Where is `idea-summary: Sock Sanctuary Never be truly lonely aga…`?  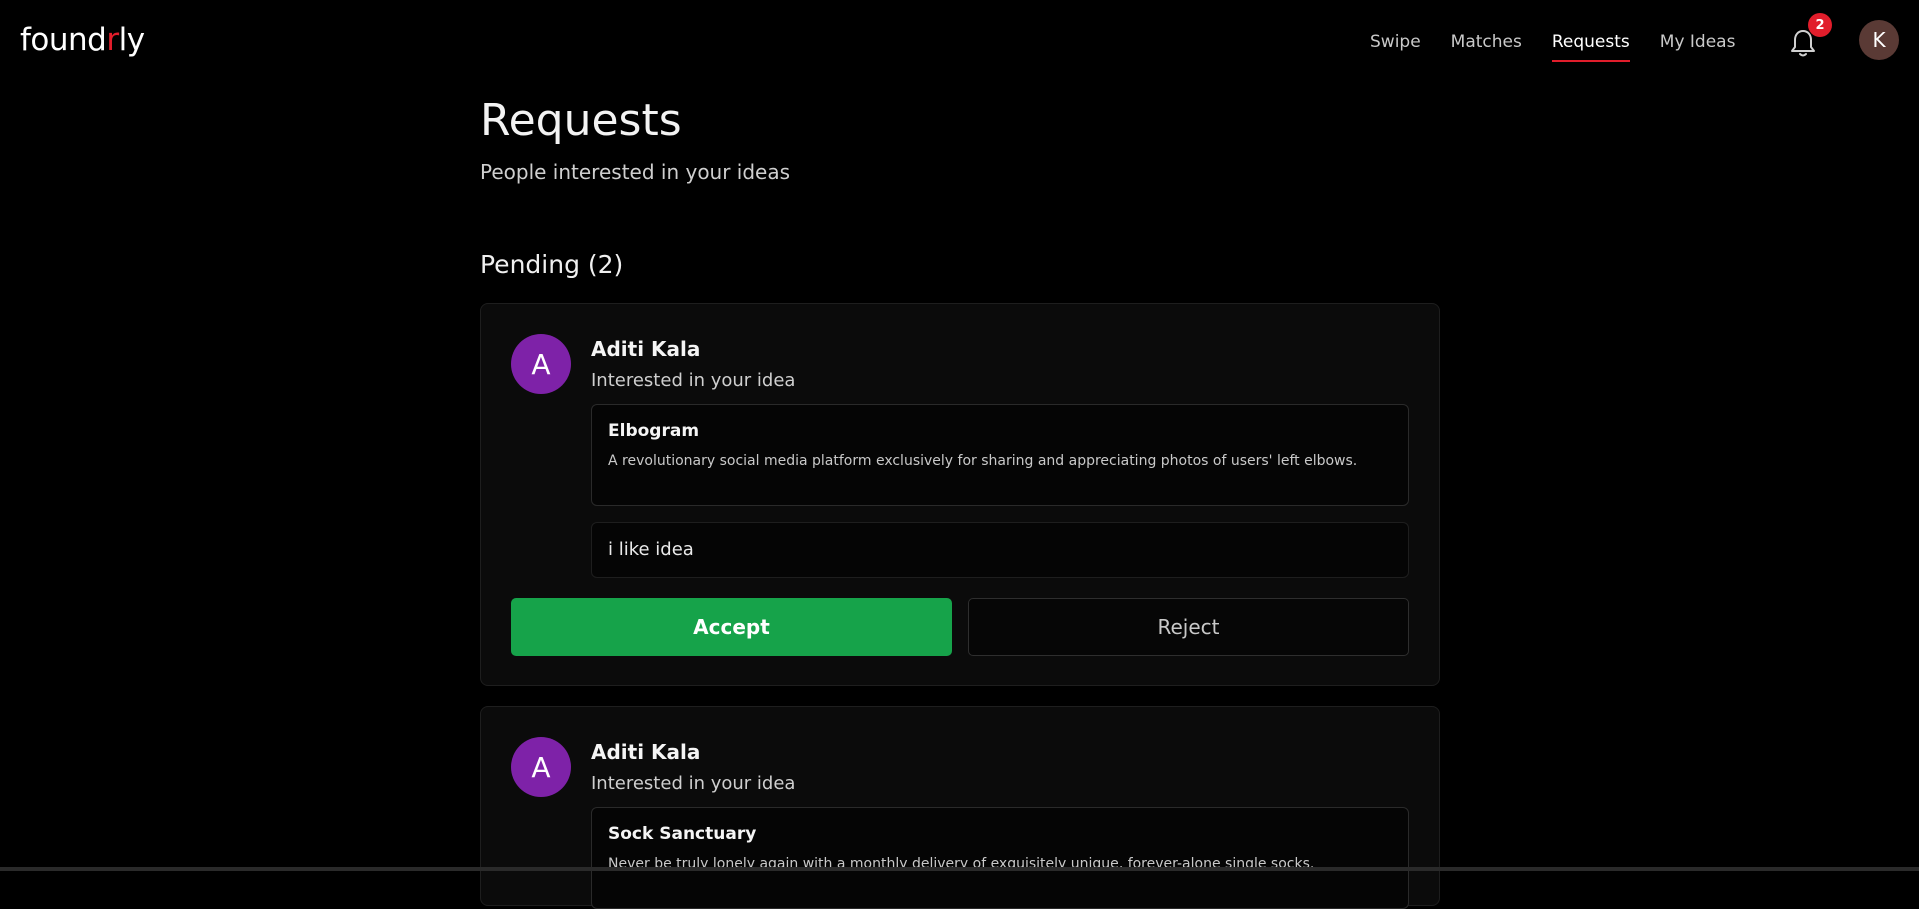 idea-summary: Sock Sanctuary Never be truly lonely aga… is located at coordinates (1000, 858).